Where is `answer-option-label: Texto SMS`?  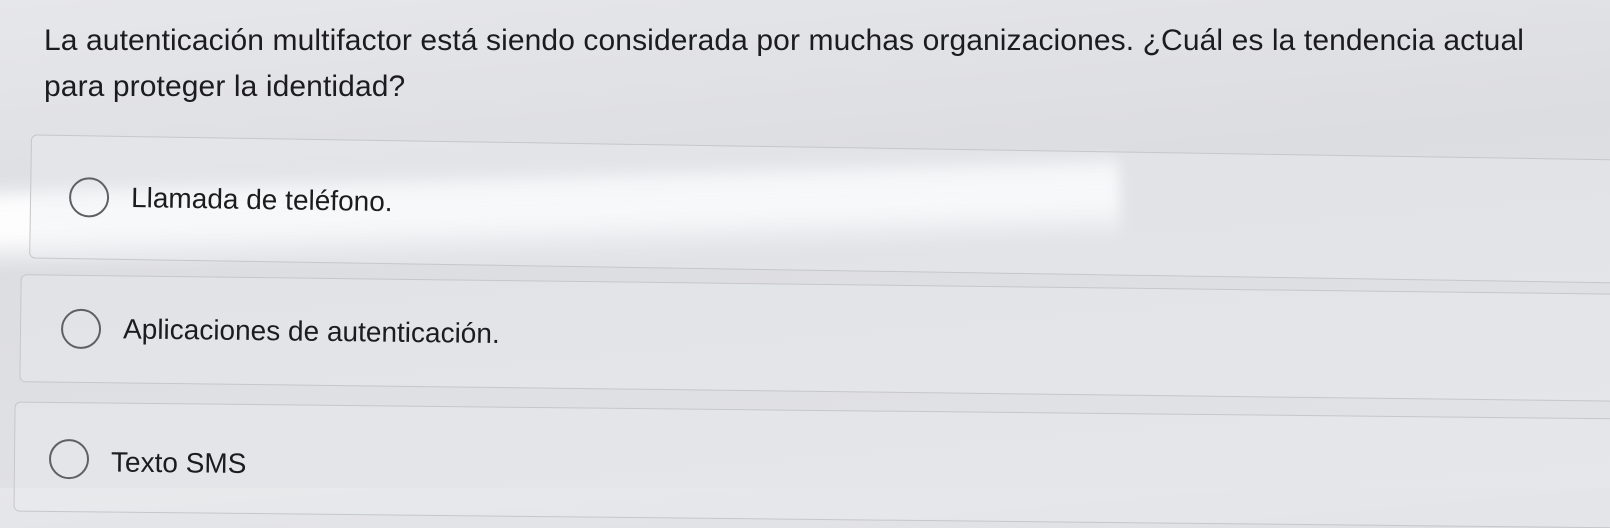 answer-option-label: Texto SMS is located at coordinates (178, 462).